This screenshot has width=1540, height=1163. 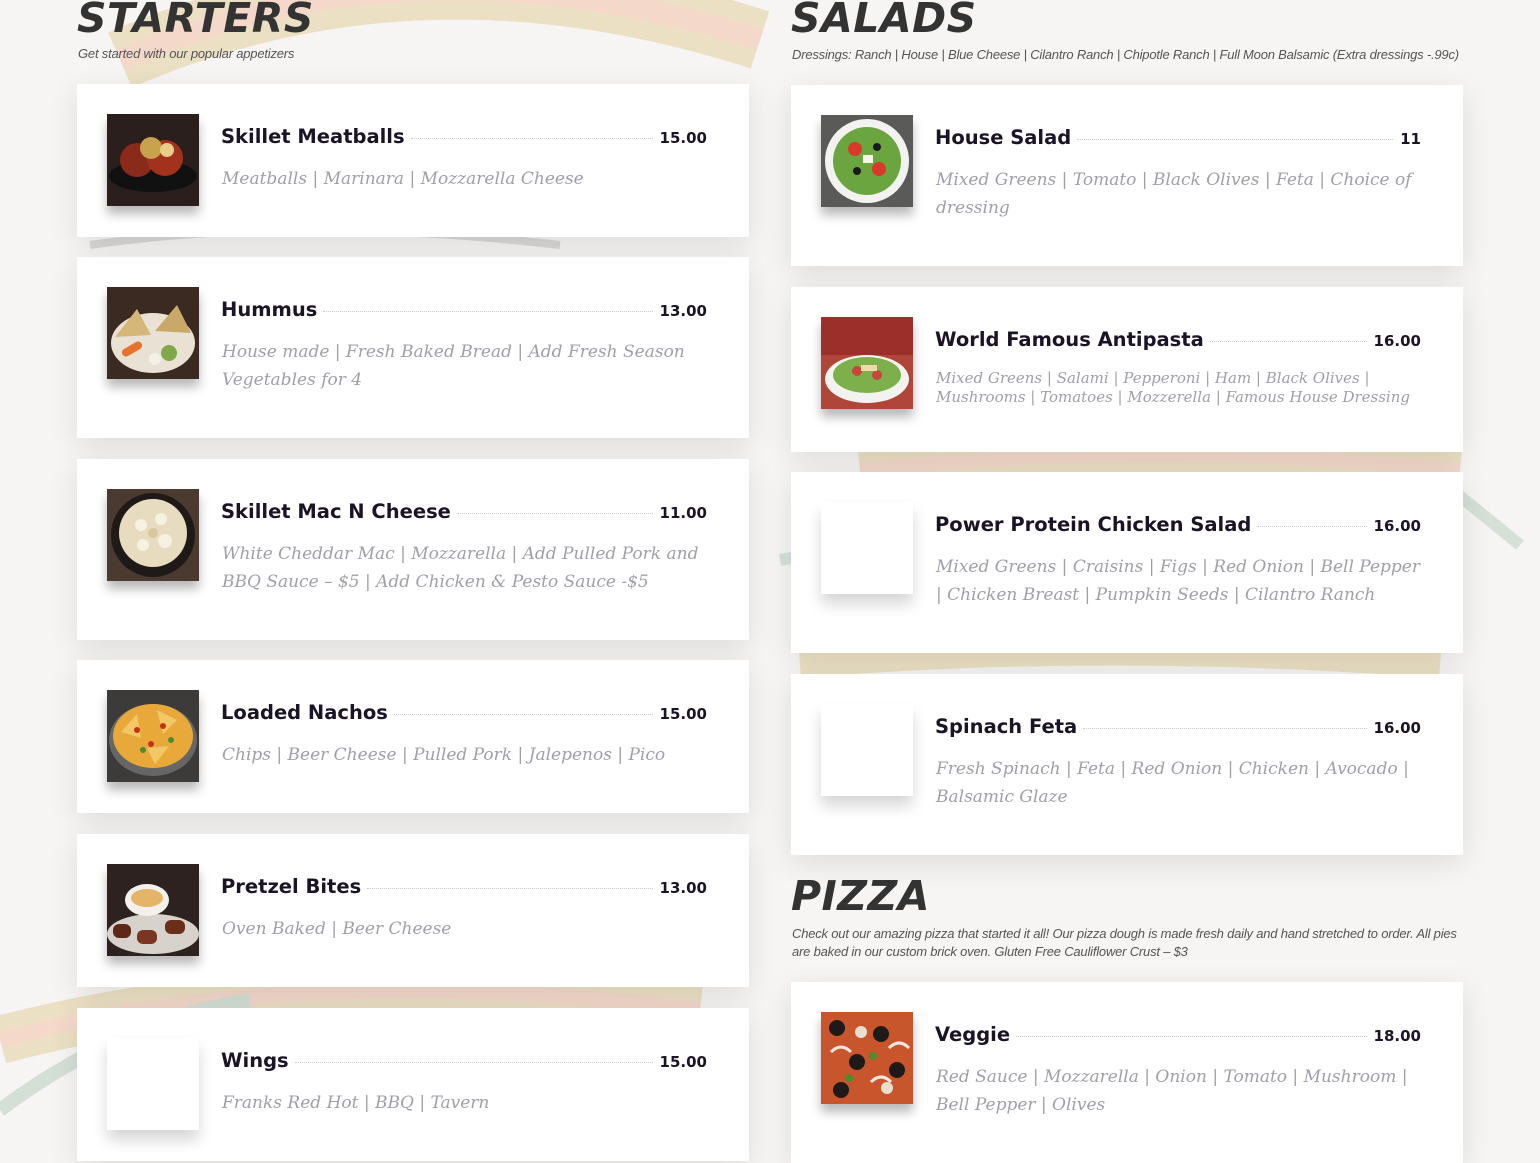 What do you see at coordinates (867, 1058) in the screenshot?
I see `veggie-pizza-photo` at bounding box center [867, 1058].